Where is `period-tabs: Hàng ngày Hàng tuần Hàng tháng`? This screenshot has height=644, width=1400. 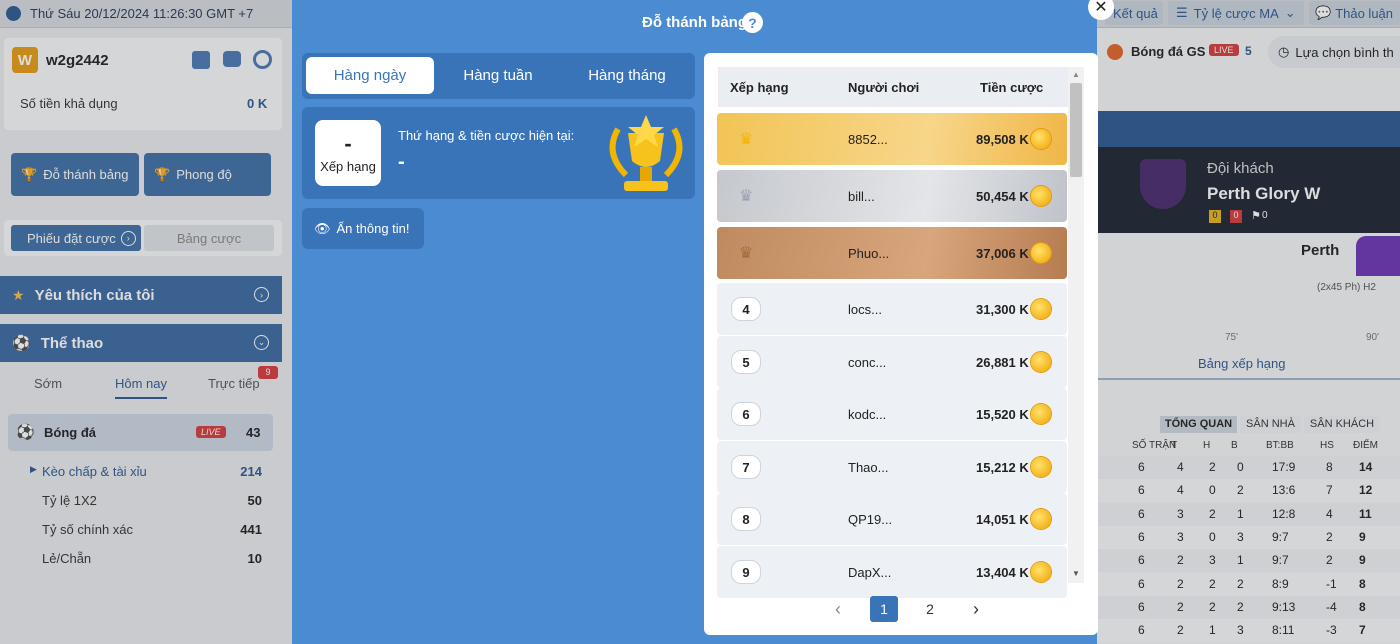 period-tabs: Hàng ngày Hàng tuần Hàng tháng is located at coordinates (498, 76).